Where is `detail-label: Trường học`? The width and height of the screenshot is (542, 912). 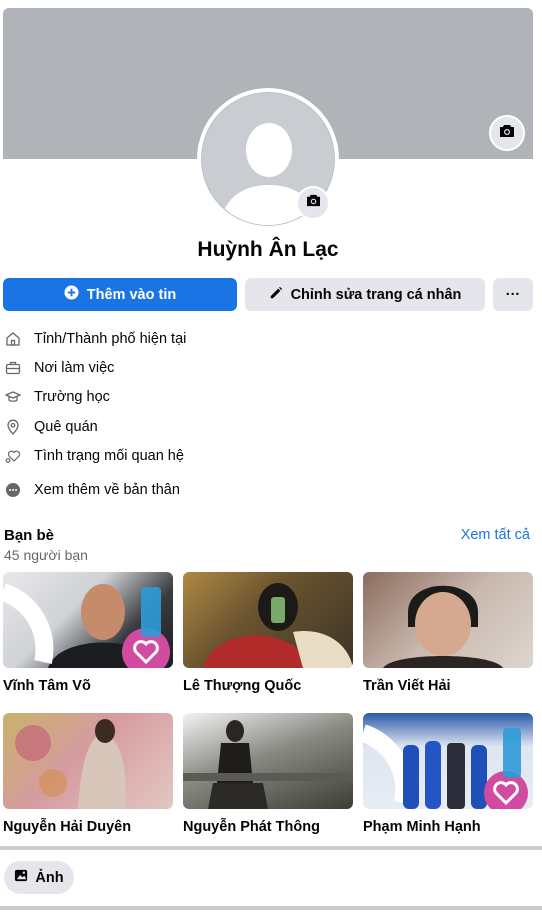
detail-label: Trường học is located at coordinates (72, 397).